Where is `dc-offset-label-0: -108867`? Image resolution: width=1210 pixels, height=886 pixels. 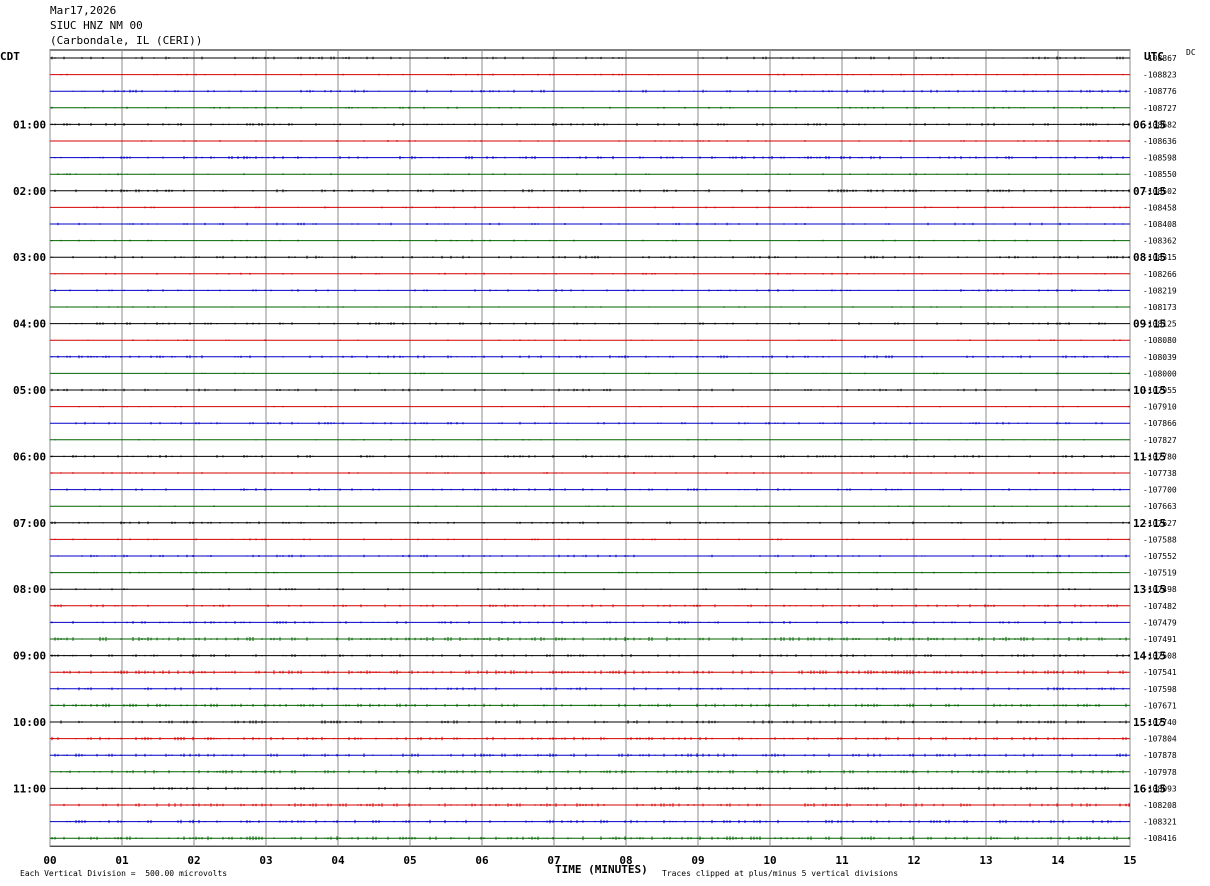
dc-offset-label-0: -108867 is located at coordinates (1160, 58).